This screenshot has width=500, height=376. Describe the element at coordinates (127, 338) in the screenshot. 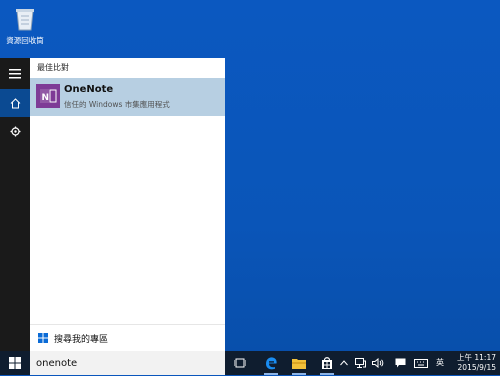

I see `search-my-stuff-button: 搜尋我的專區` at that location.